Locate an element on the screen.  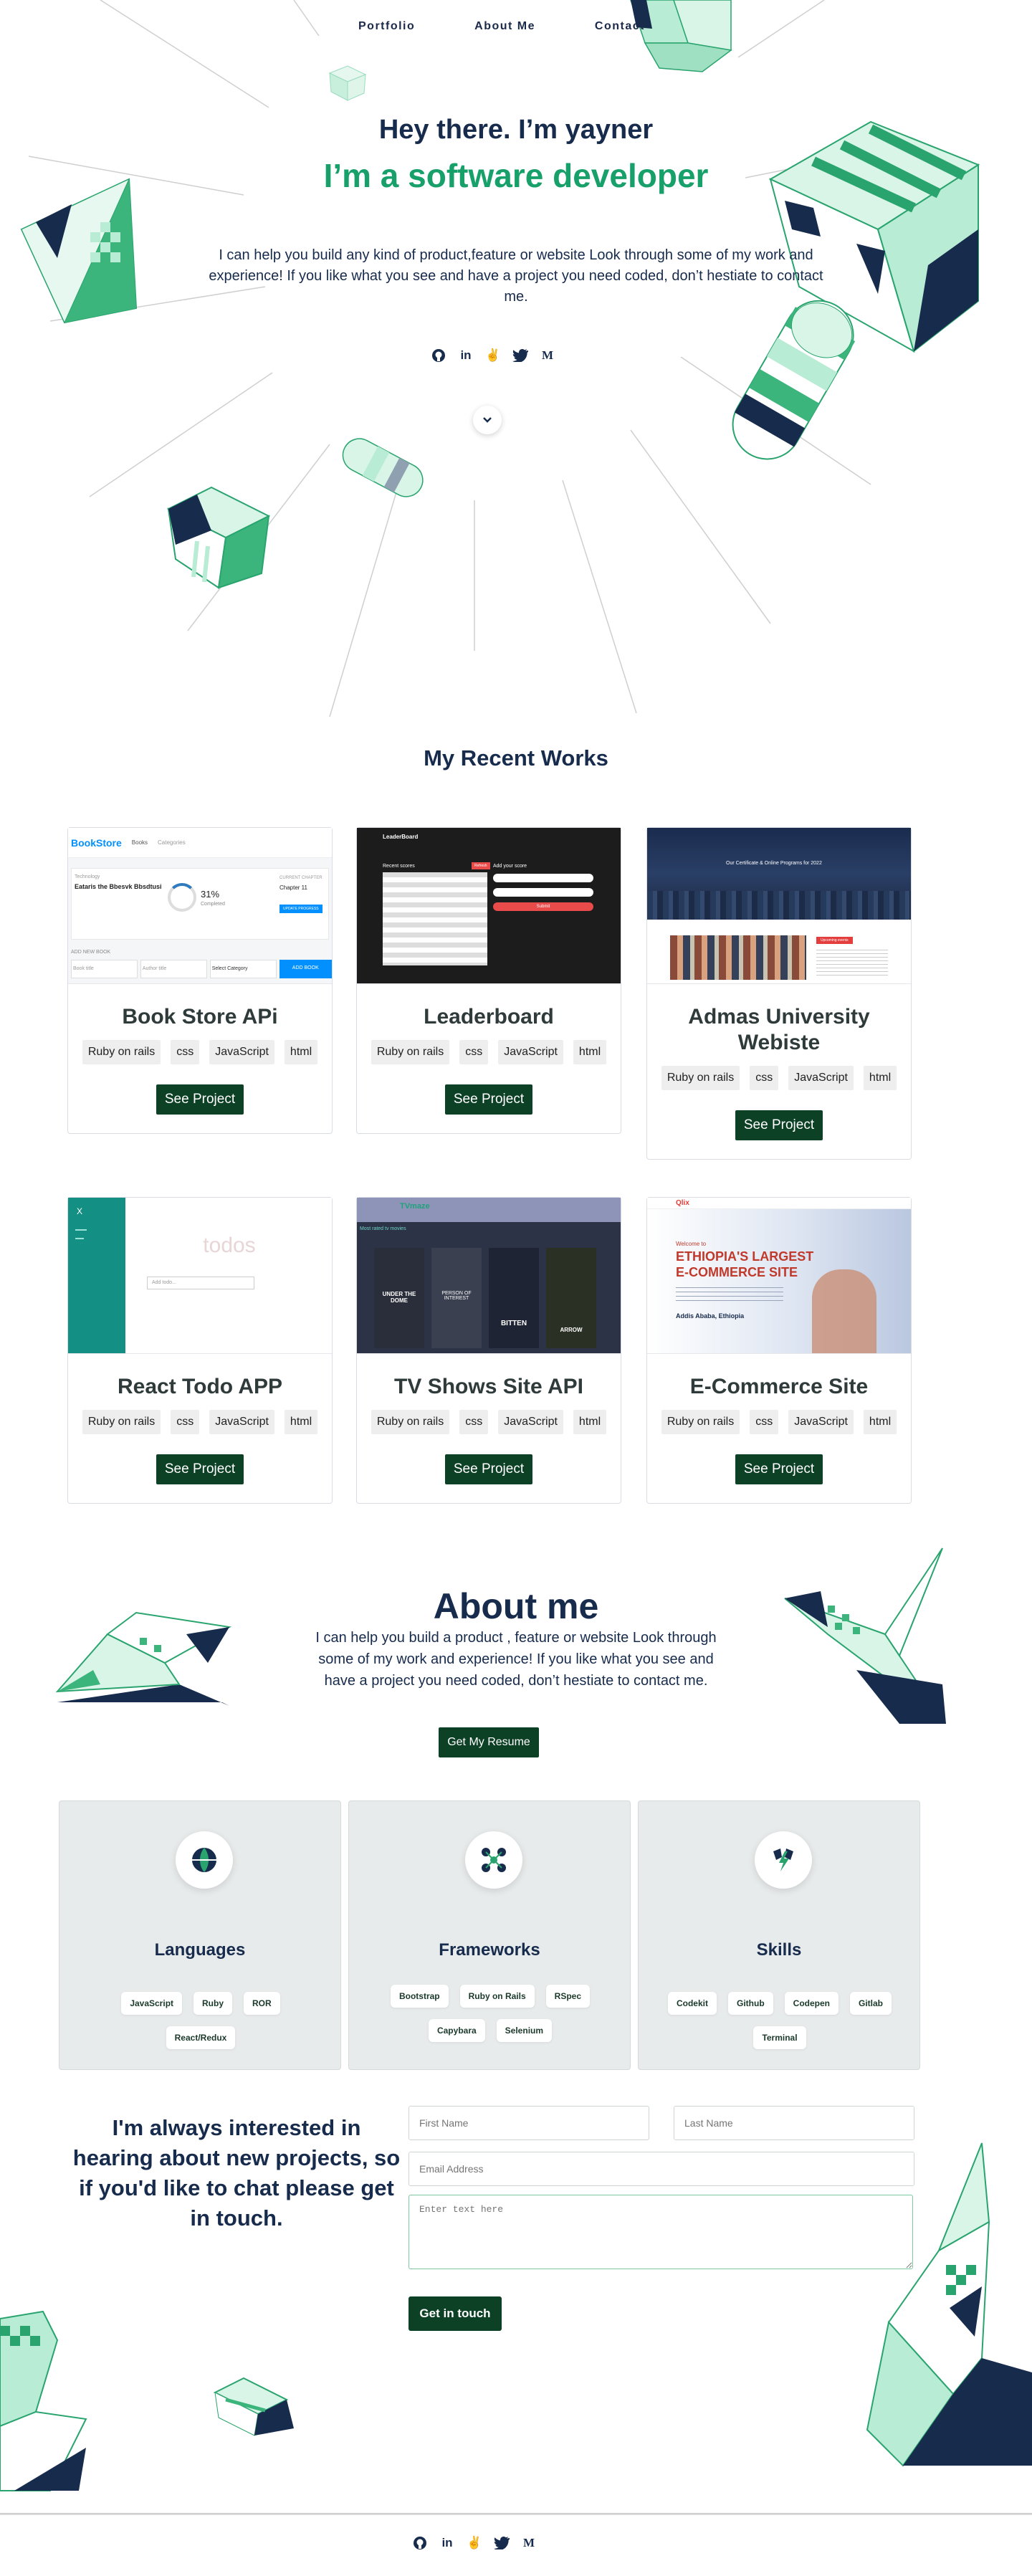
hero-role: I’m a software developer is located at coordinates (516, 175).